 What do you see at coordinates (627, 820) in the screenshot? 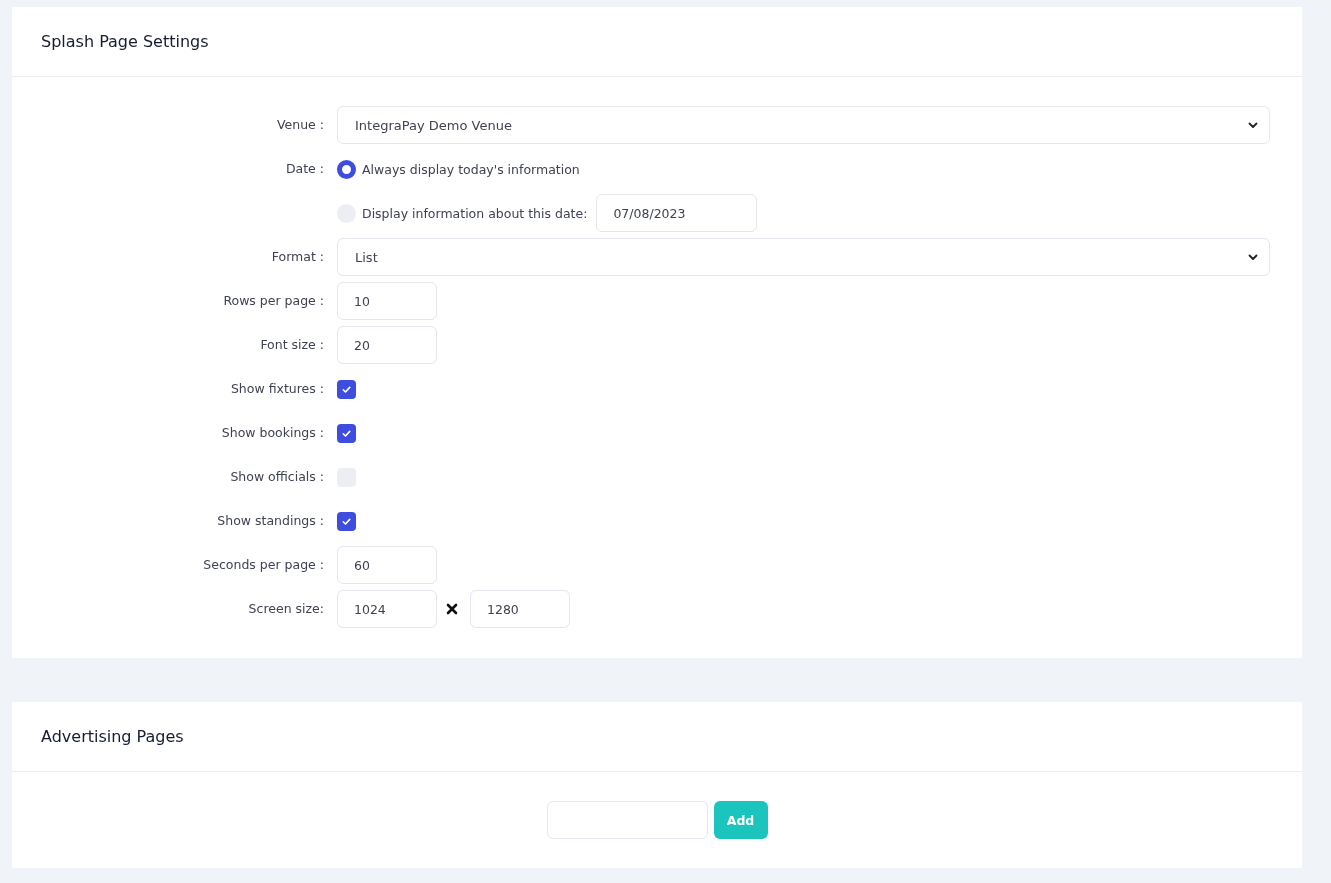
I see `input-field` at bounding box center [627, 820].